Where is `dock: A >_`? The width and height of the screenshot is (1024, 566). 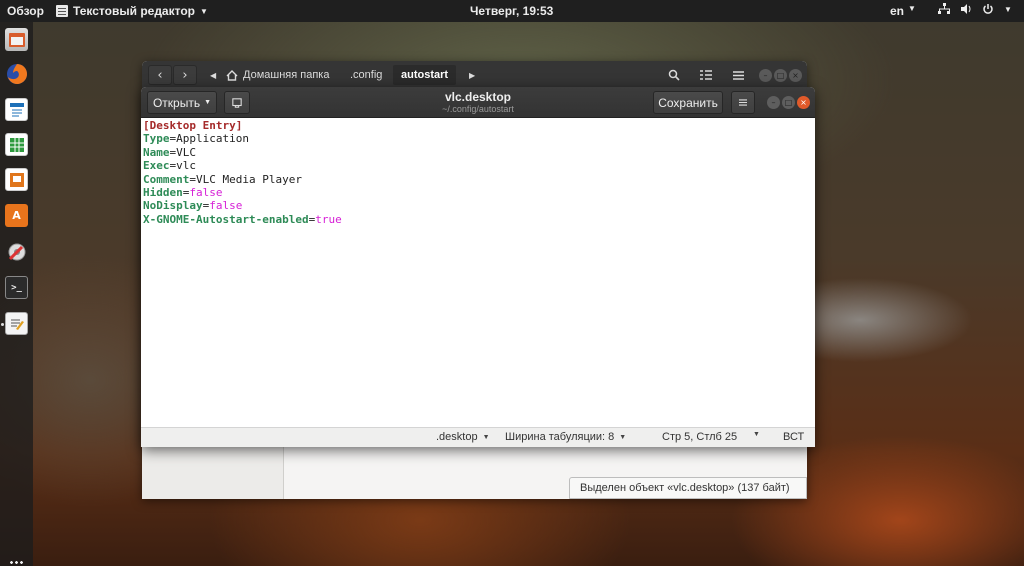
dock: A >_ is located at coordinates (16, 294).